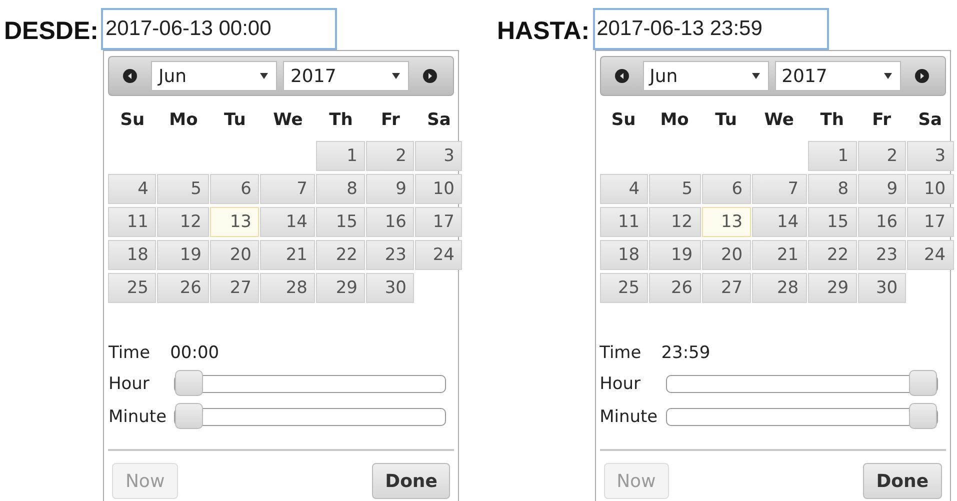  What do you see at coordinates (543, 31) in the screenshot?
I see `field-label: HASTA:` at bounding box center [543, 31].